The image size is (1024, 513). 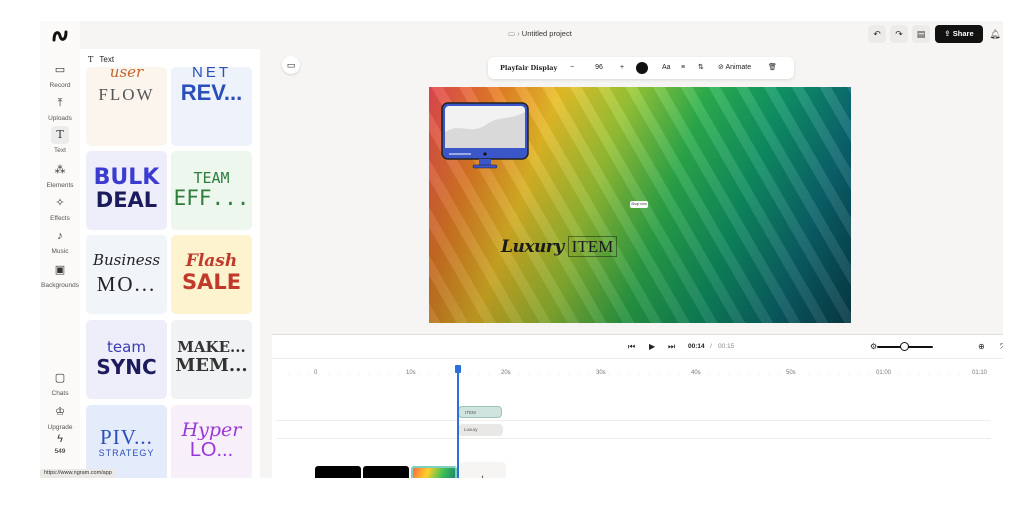 I want to click on font-size-increase-button: +, so click(x=622, y=68).